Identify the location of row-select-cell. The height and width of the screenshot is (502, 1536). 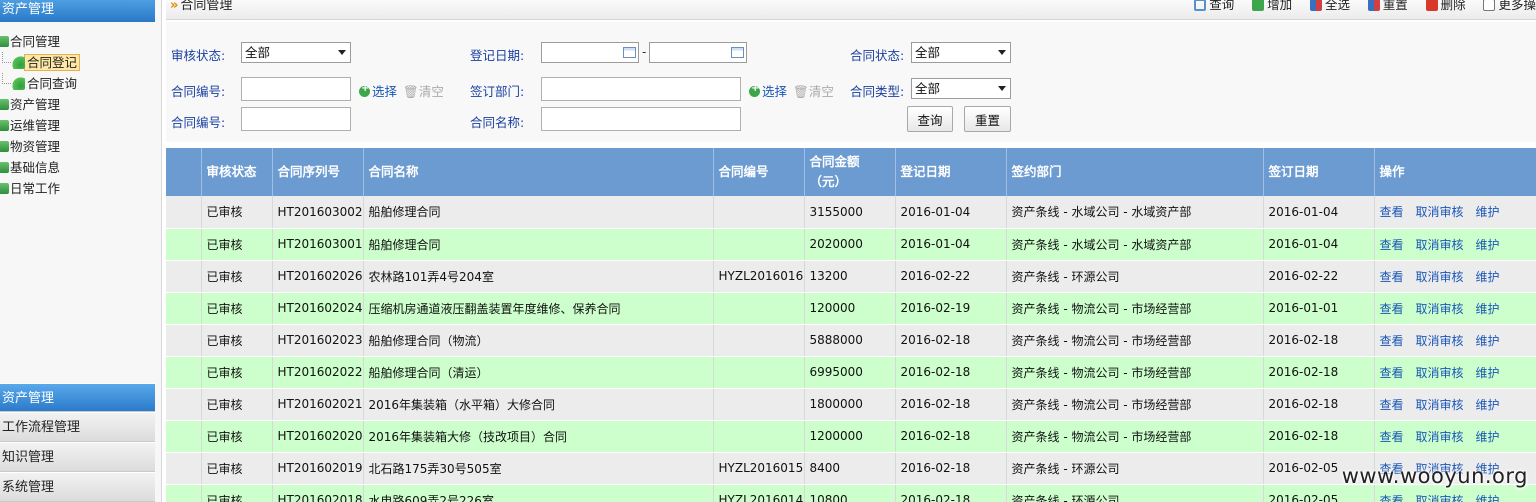
(184, 468).